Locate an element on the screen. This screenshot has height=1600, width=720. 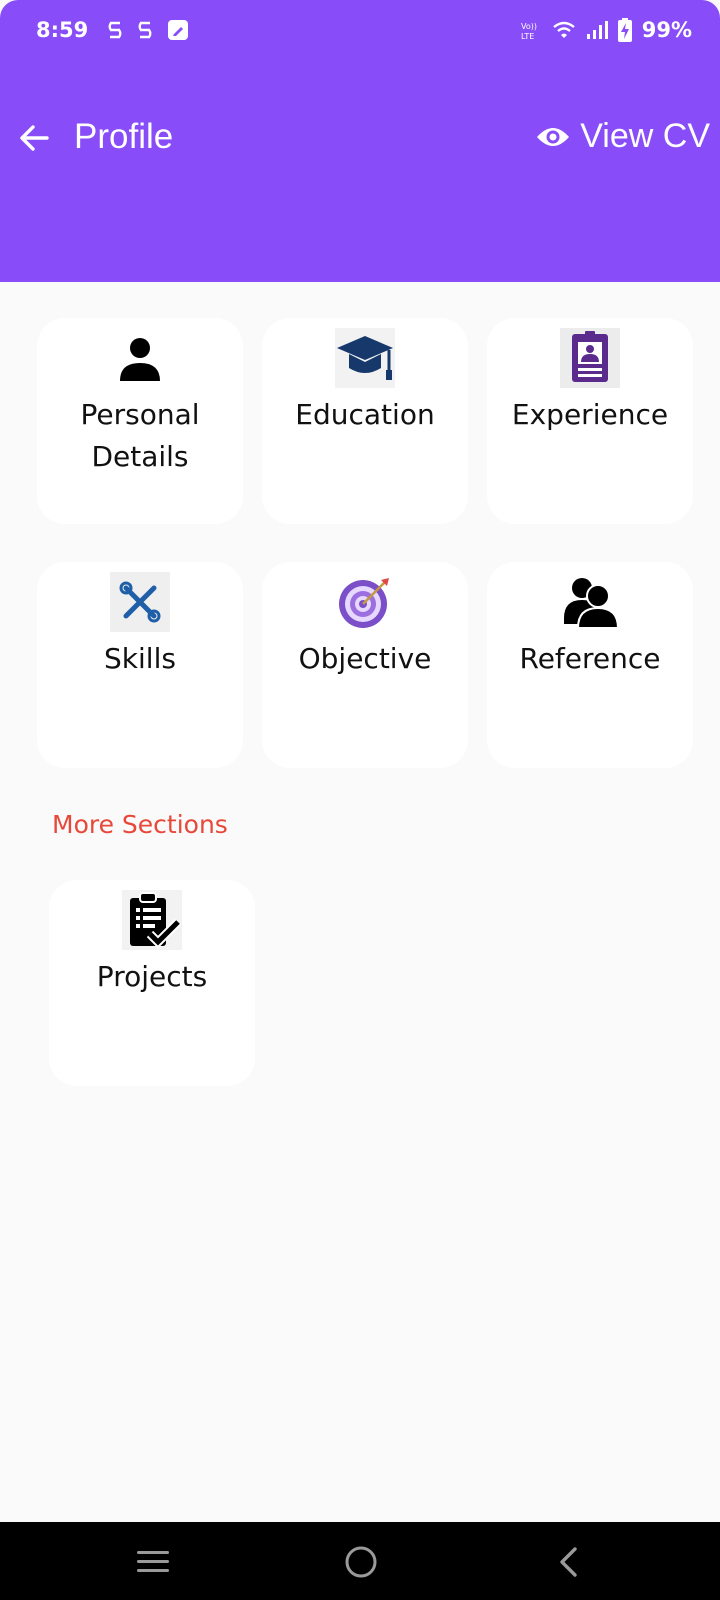
volte-icon: Vo)) LTE is located at coordinates (529, 31).